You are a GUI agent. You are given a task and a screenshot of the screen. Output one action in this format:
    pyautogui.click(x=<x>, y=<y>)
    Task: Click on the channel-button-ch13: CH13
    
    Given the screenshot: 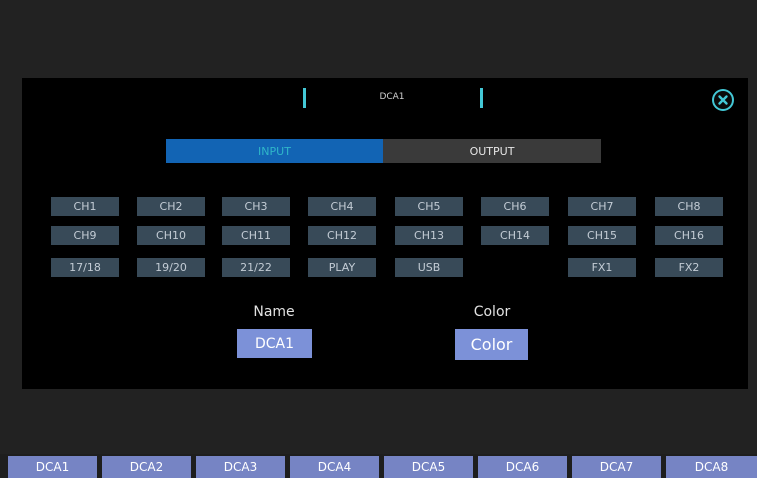 What is the action you would take?
    pyautogui.click(x=429, y=235)
    